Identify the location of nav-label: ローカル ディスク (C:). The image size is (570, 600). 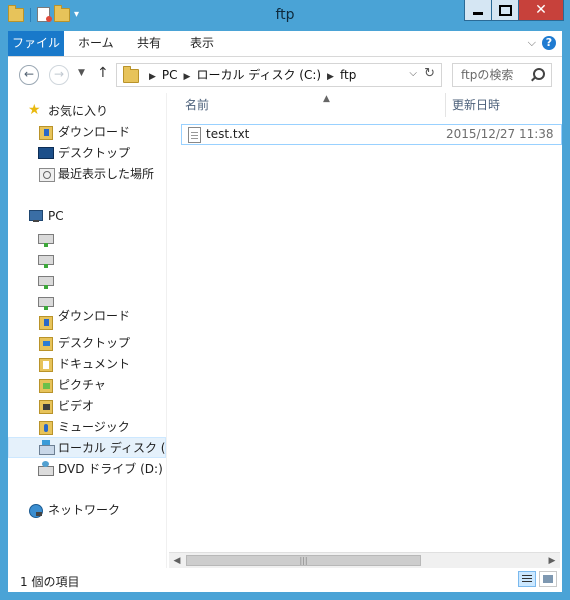
(112, 448).